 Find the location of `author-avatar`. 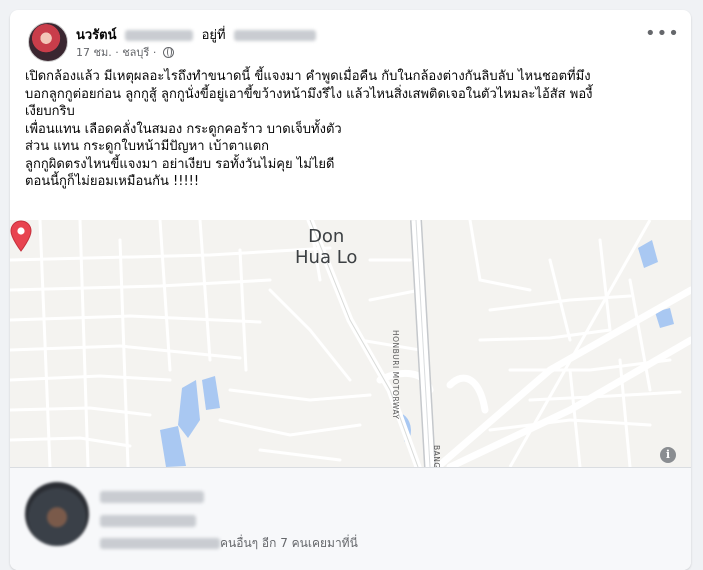

author-avatar is located at coordinates (48, 42).